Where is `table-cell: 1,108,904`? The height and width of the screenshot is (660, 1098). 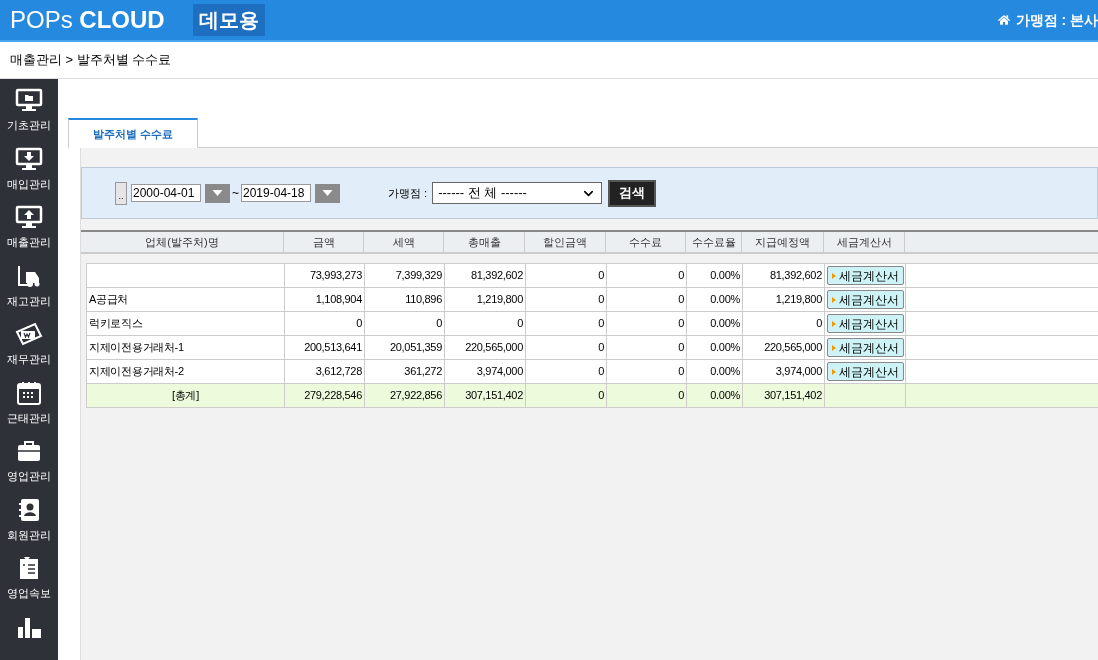 table-cell: 1,108,904 is located at coordinates (325, 299).